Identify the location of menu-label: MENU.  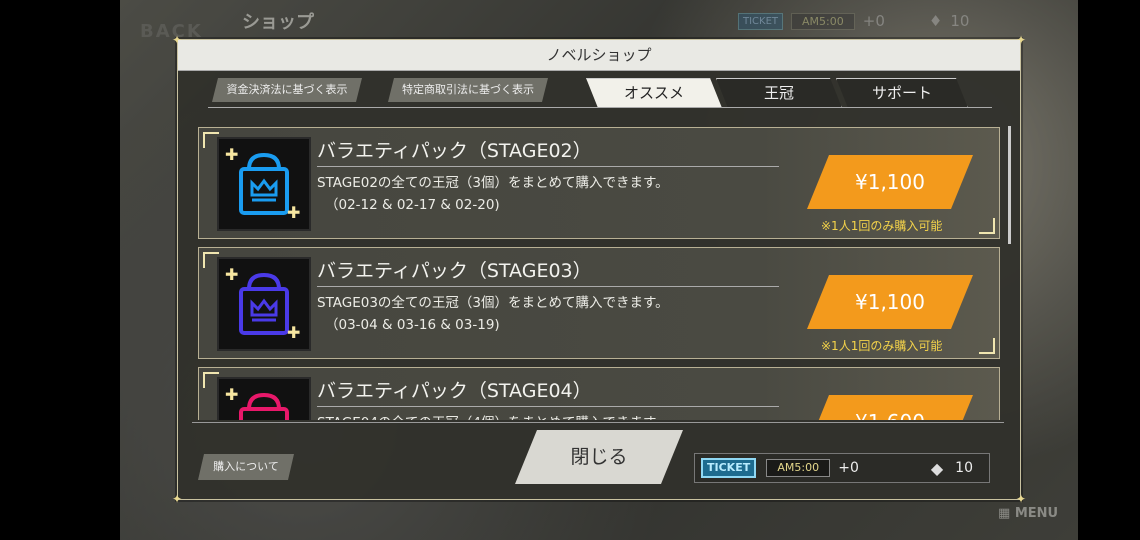
(1036, 513).